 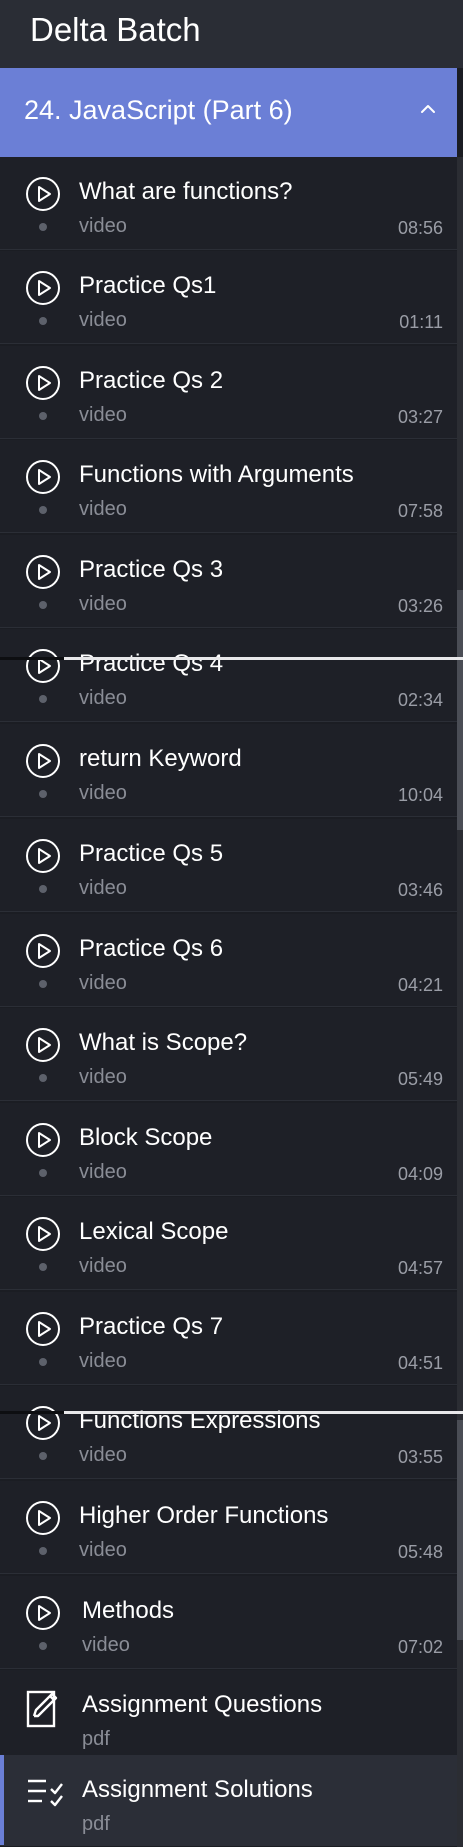 I want to click on lesson-row: Methods video 07:02, so click(x=228, y=1622).